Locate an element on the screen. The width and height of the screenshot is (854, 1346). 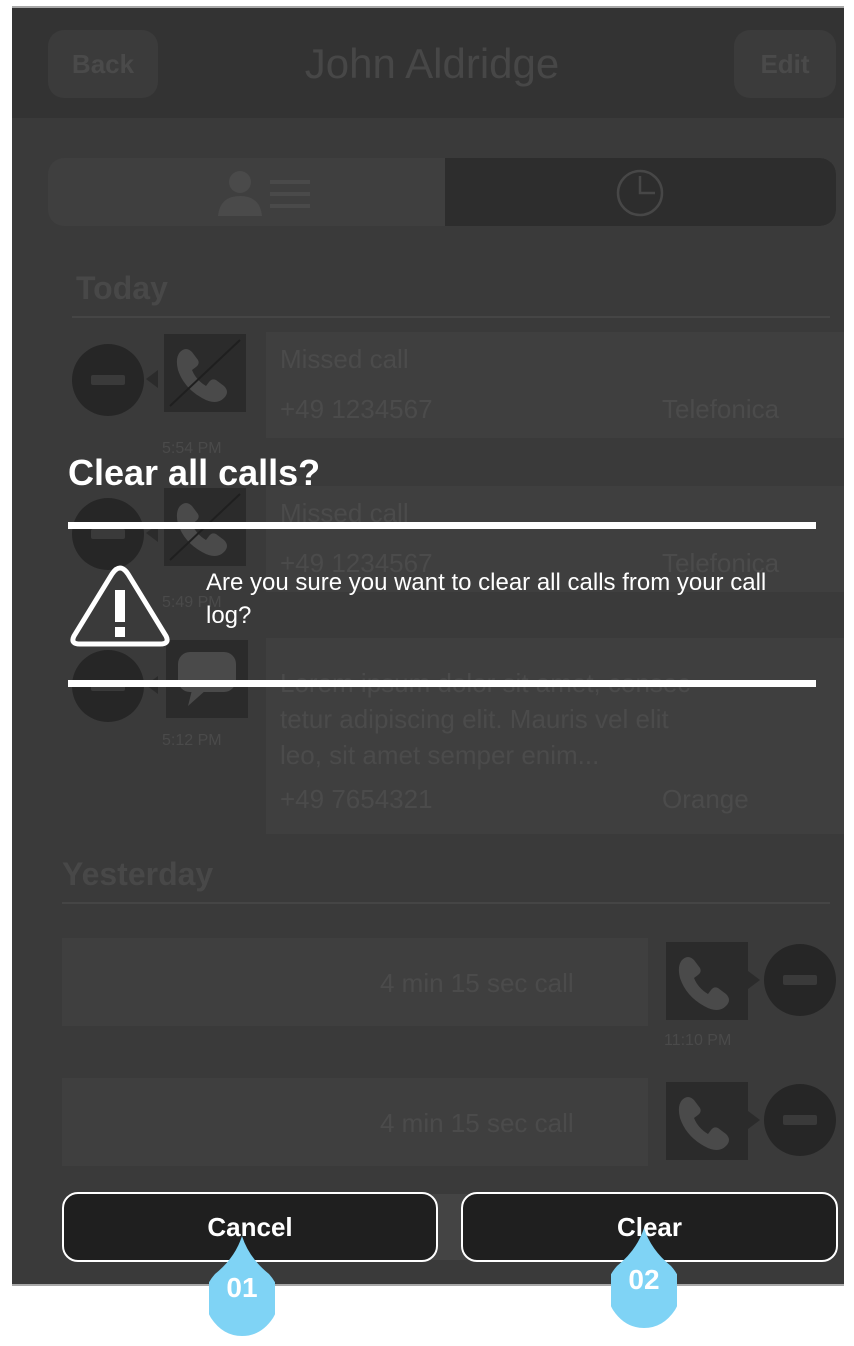
message-line: tetur adipiscing elit. Mauris vel elit is located at coordinates (474, 719).